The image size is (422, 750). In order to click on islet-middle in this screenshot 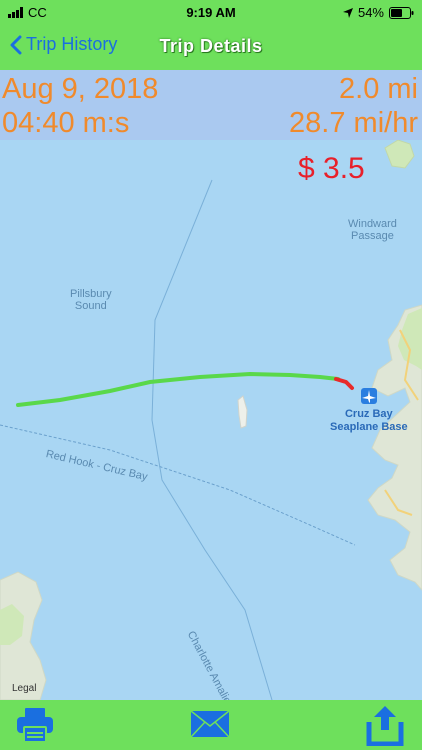, I will do `click(242, 412)`.